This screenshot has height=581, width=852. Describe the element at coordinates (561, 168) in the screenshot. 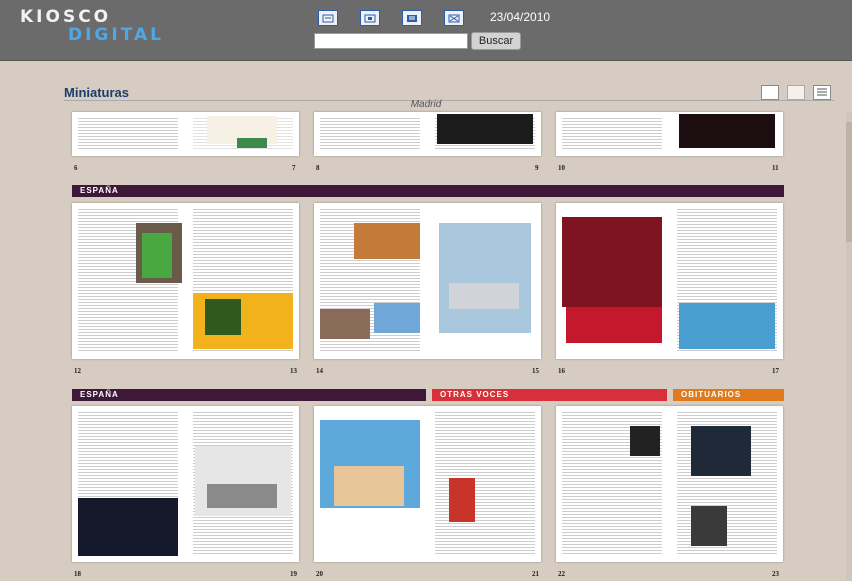

I see `page-number: 10` at that location.